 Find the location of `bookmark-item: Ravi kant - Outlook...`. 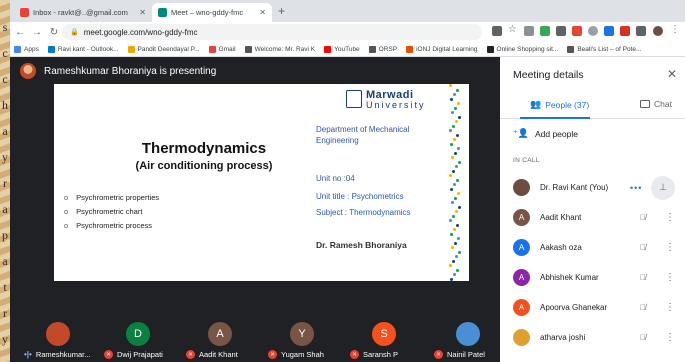

bookmark-item: Ravi kant - Outlook... is located at coordinates (83, 49).